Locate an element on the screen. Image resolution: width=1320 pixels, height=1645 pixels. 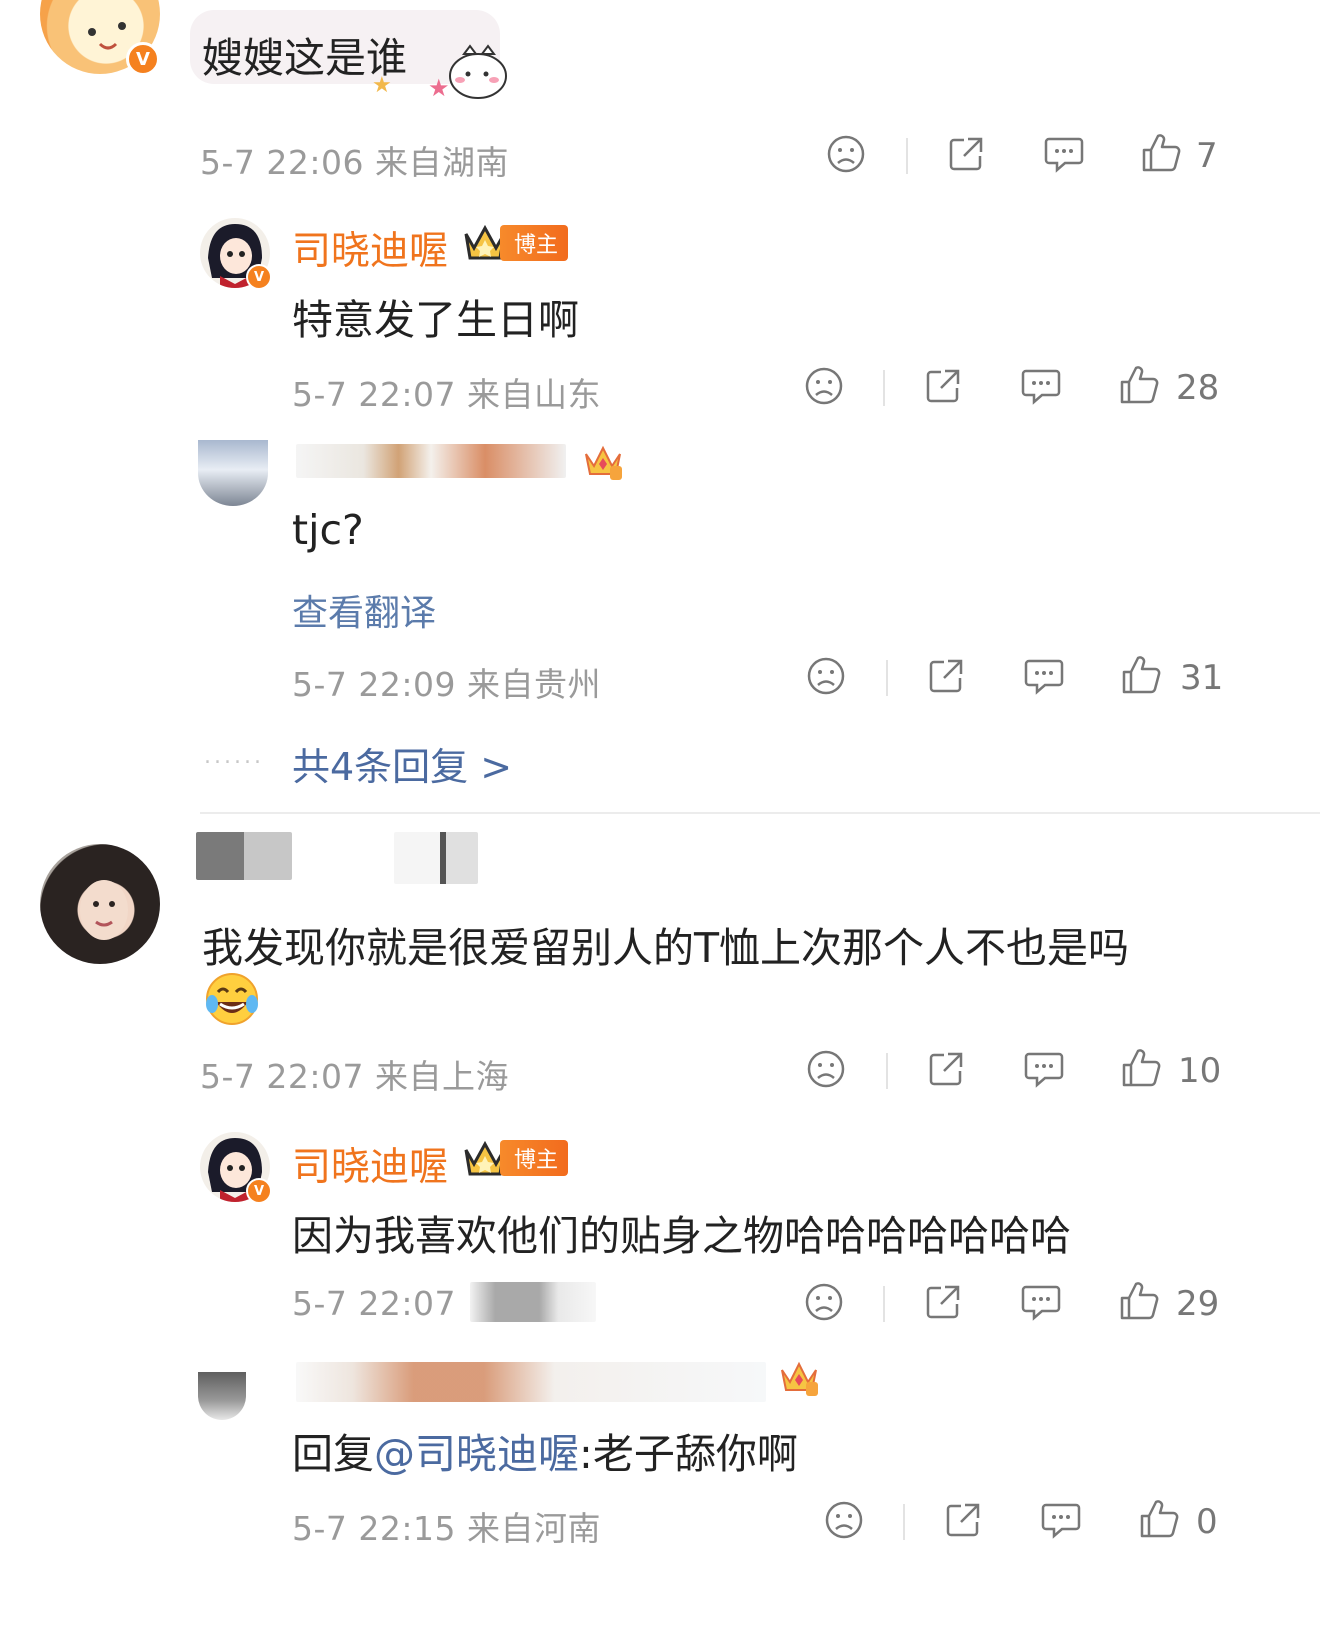
like-count: 0 is located at coordinates (1207, 1522).